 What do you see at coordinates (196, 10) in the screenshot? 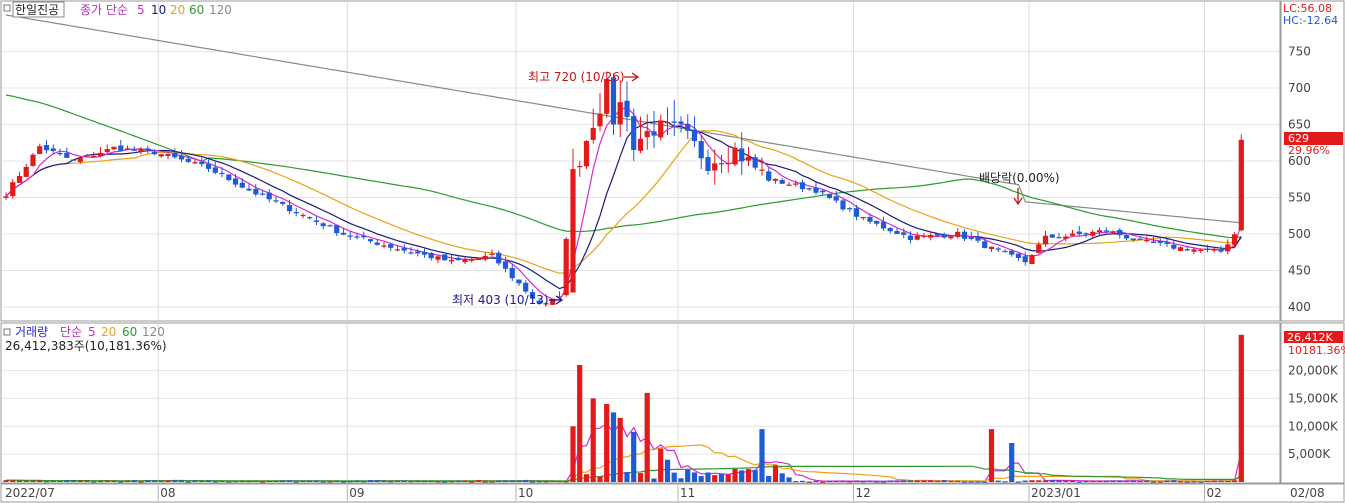
I see `ma-period-60: 60` at bounding box center [196, 10].